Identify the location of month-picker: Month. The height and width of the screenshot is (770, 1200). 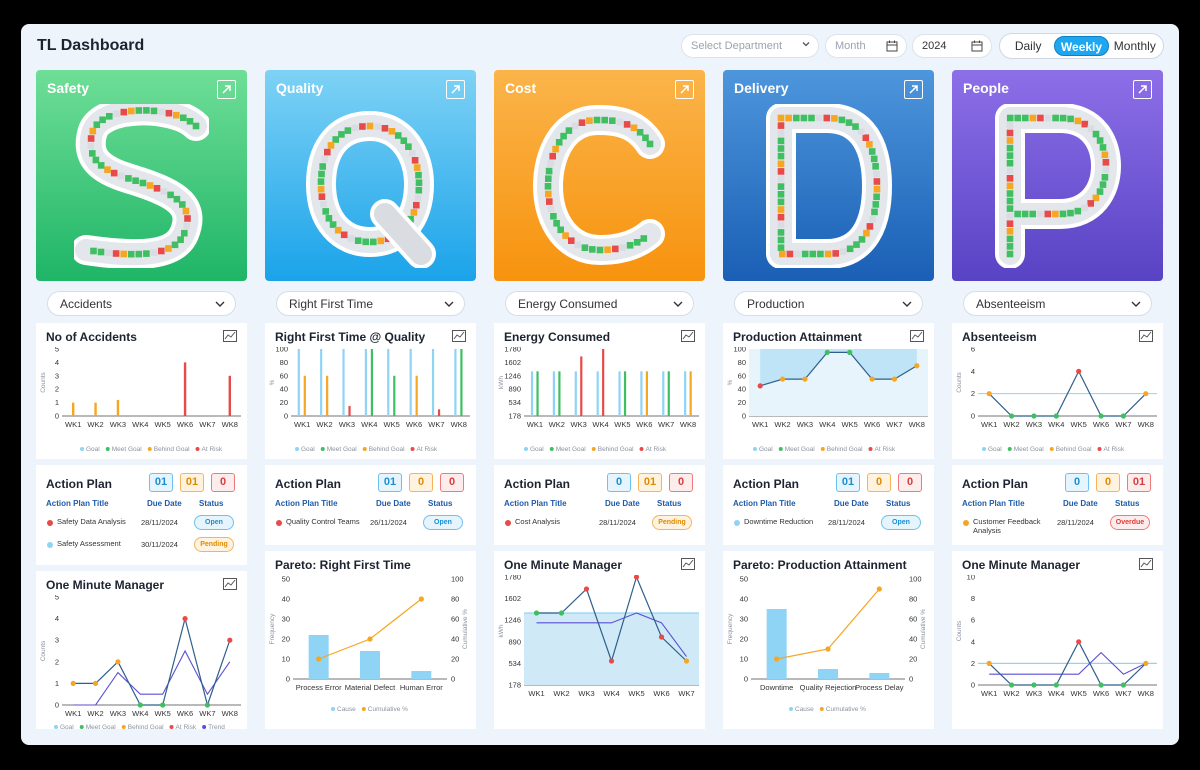
(866, 46).